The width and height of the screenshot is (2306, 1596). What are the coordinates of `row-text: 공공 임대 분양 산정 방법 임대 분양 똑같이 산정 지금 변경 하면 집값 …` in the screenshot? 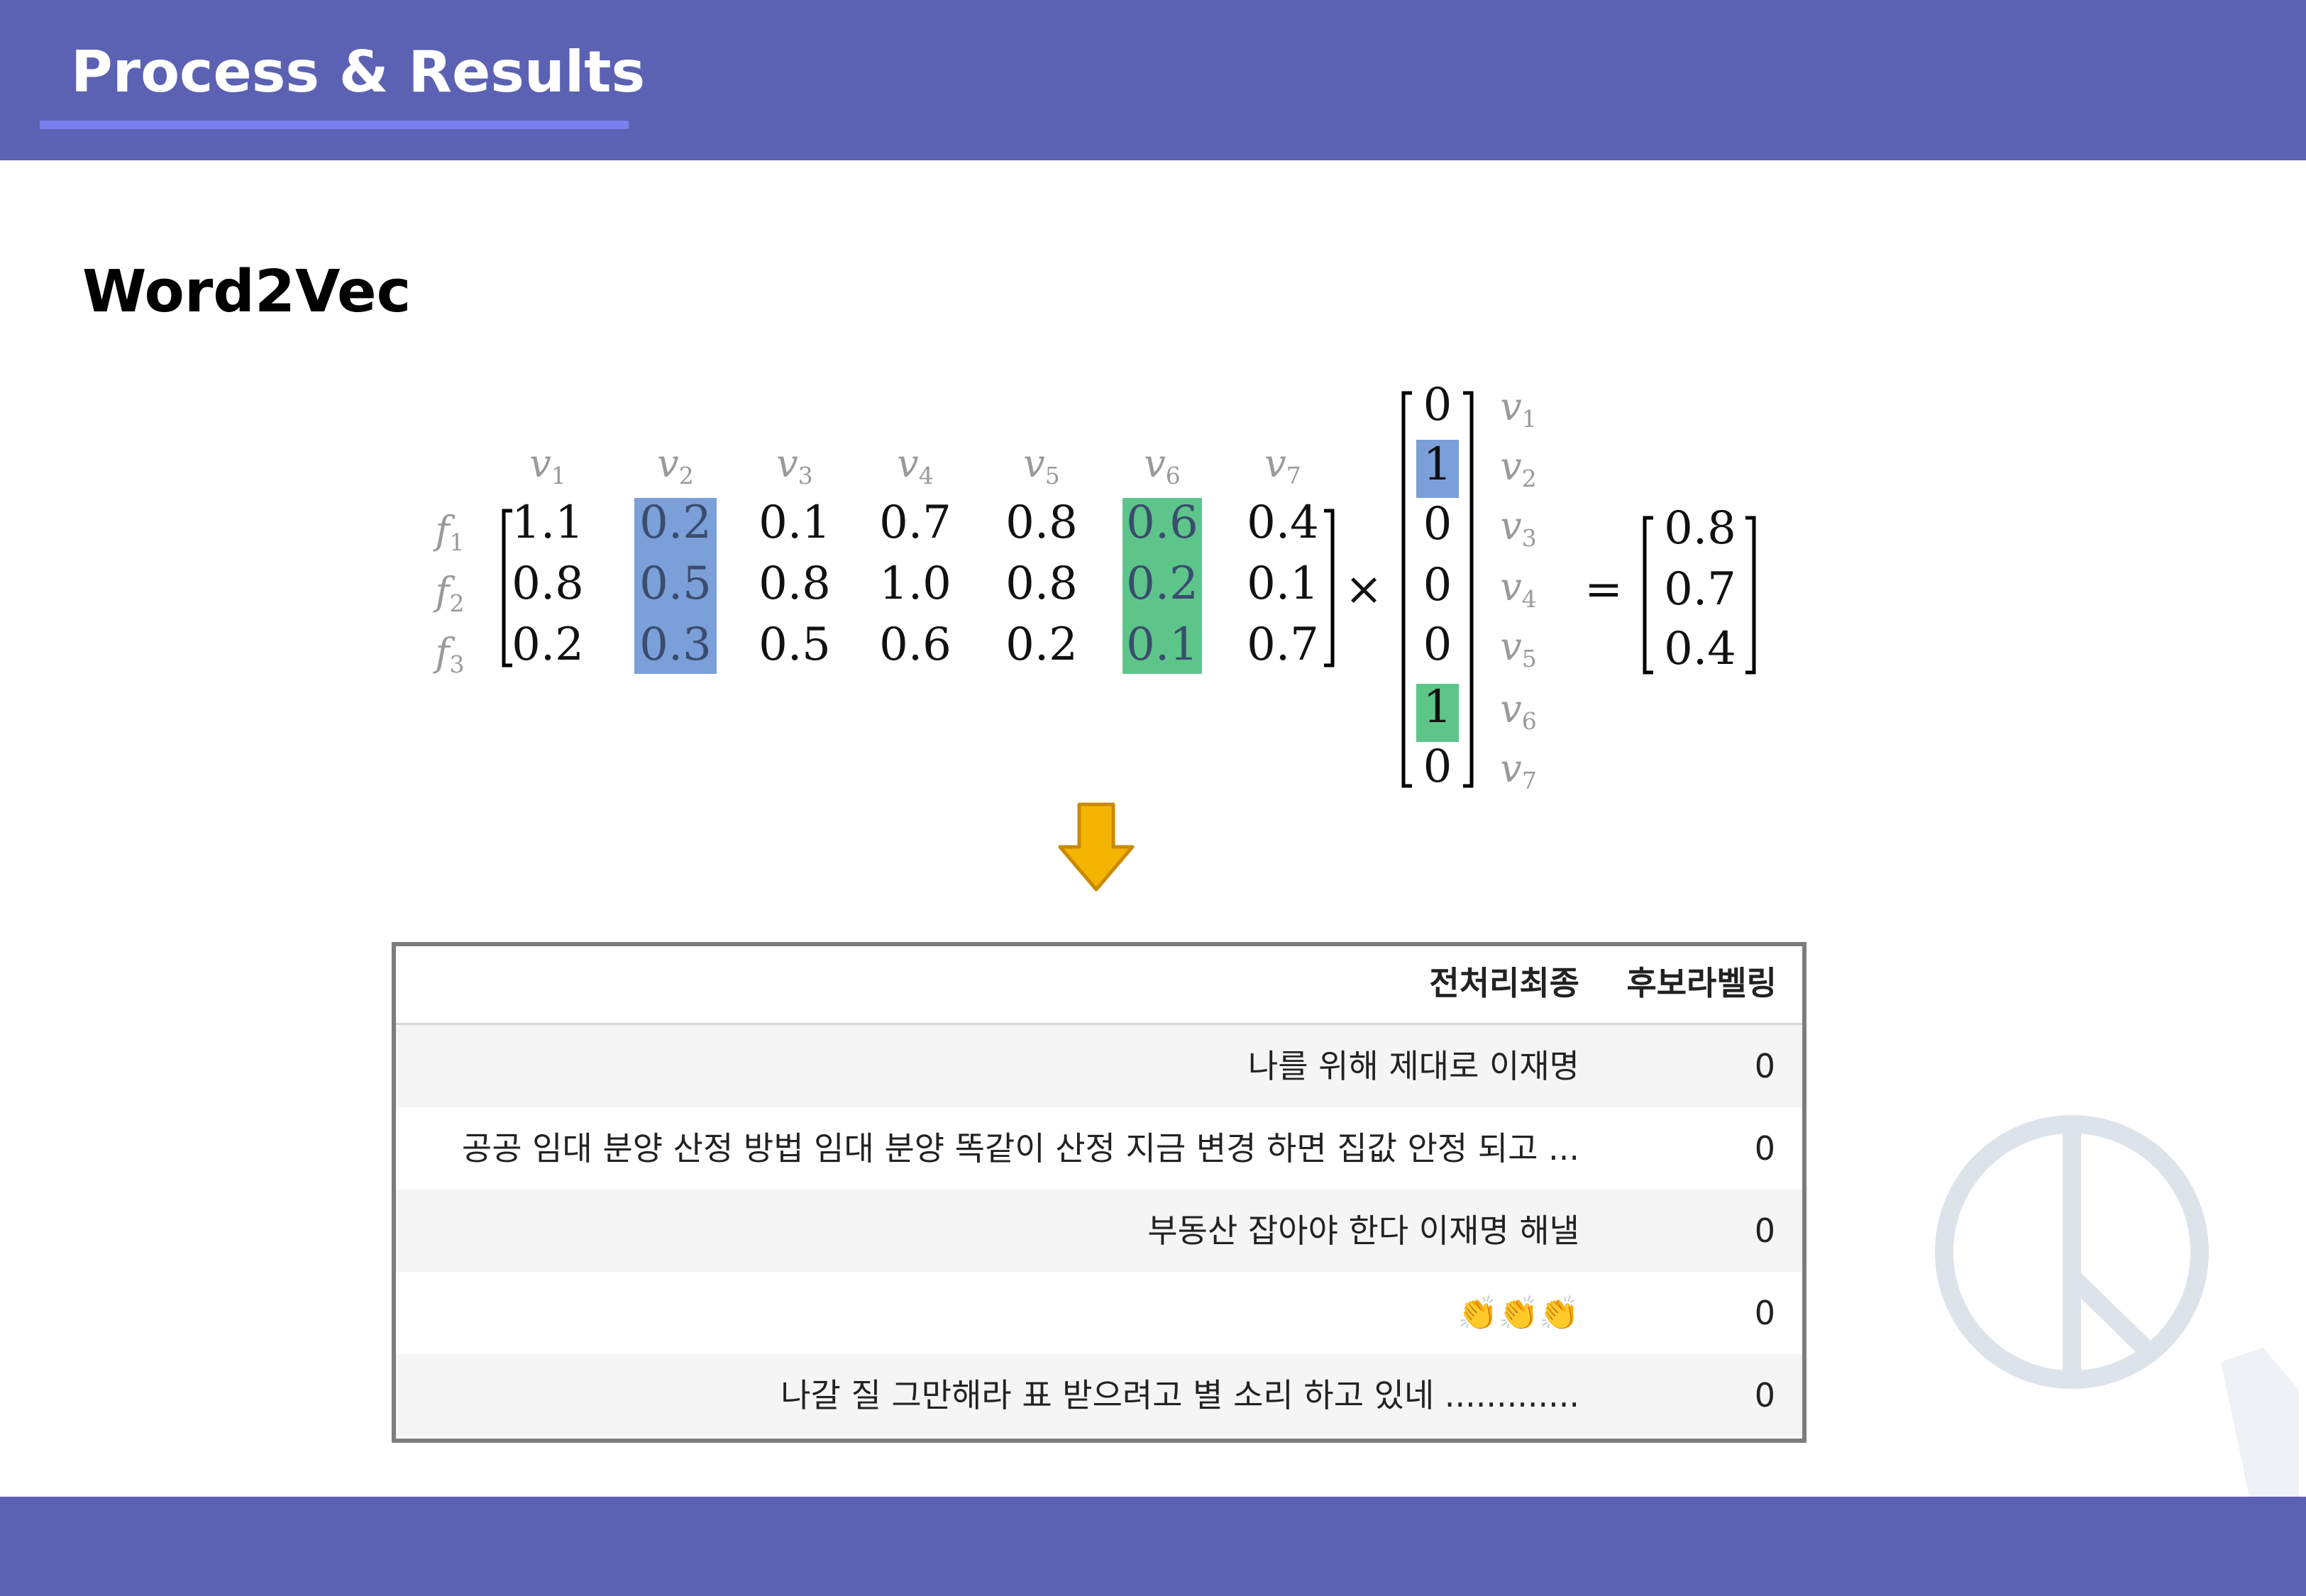 It's located at (1020, 1148).